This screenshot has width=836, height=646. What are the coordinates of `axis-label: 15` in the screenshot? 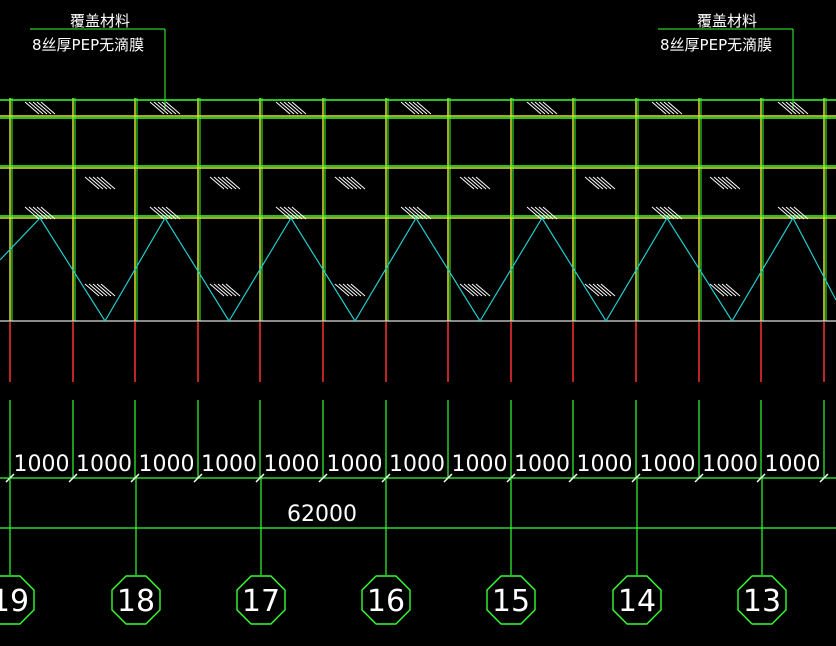 It's located at (511, 601).